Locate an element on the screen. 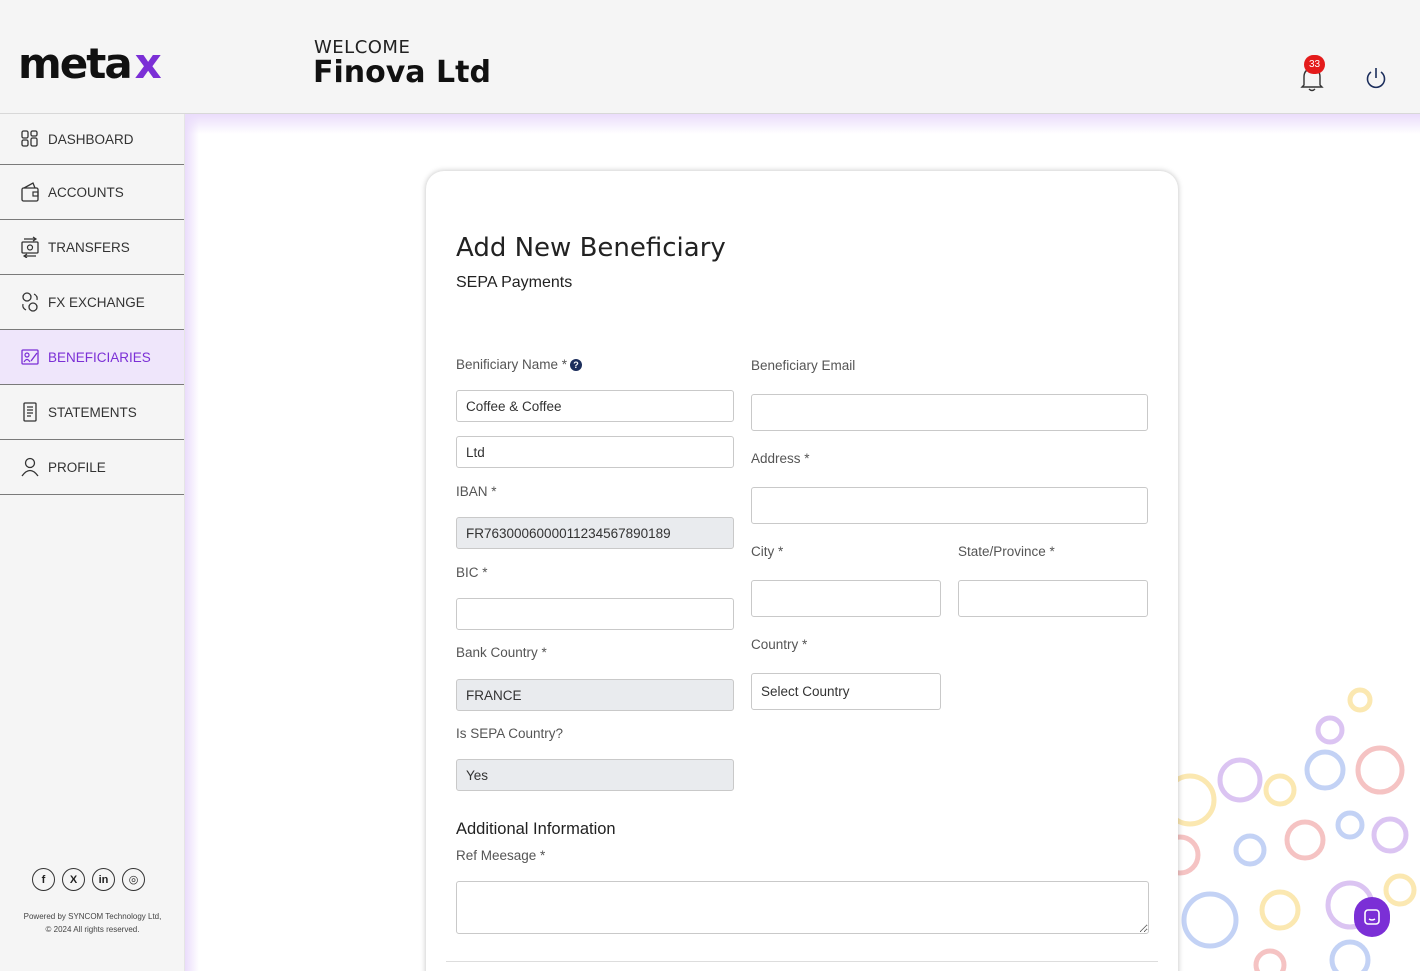 This screenshot has width=1420, height=971. ref-message-textarea is located at coordinates (802, 907).